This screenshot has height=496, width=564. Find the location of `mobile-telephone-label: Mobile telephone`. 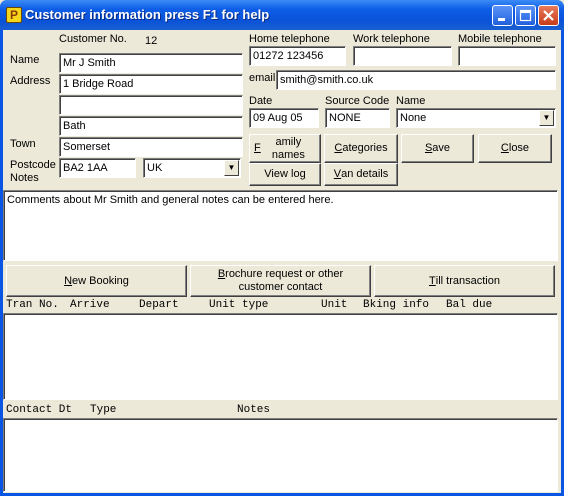

mobile-telephone-label: Mobile telephone is located at coordinates (500, 39).